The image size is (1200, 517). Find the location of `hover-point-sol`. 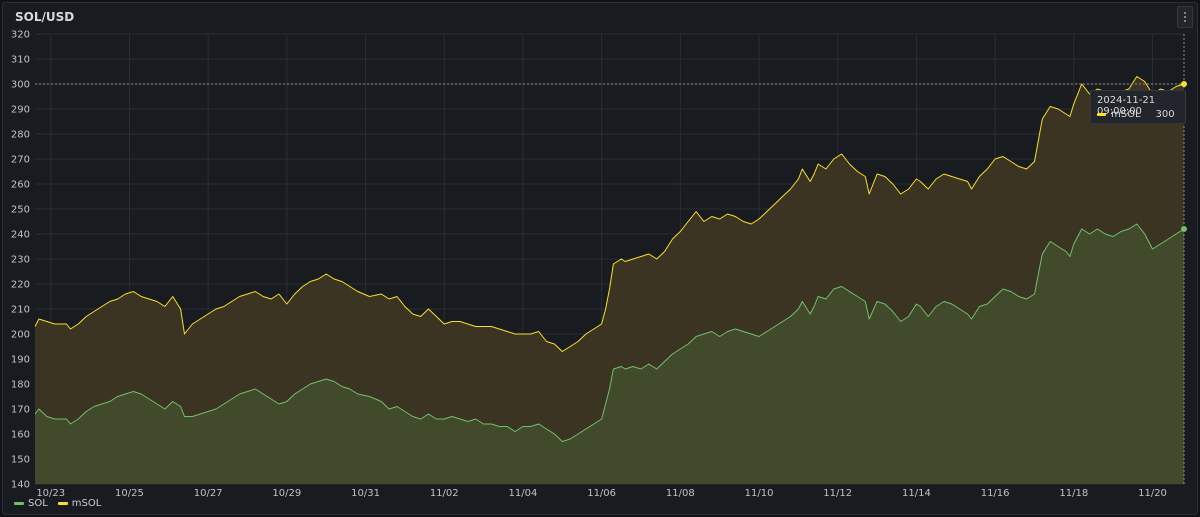

hover-point-sol is located at coordinates (1184, 229).